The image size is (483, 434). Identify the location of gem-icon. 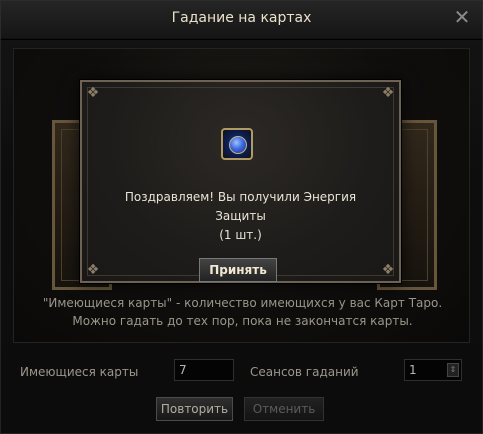
(238, 145).